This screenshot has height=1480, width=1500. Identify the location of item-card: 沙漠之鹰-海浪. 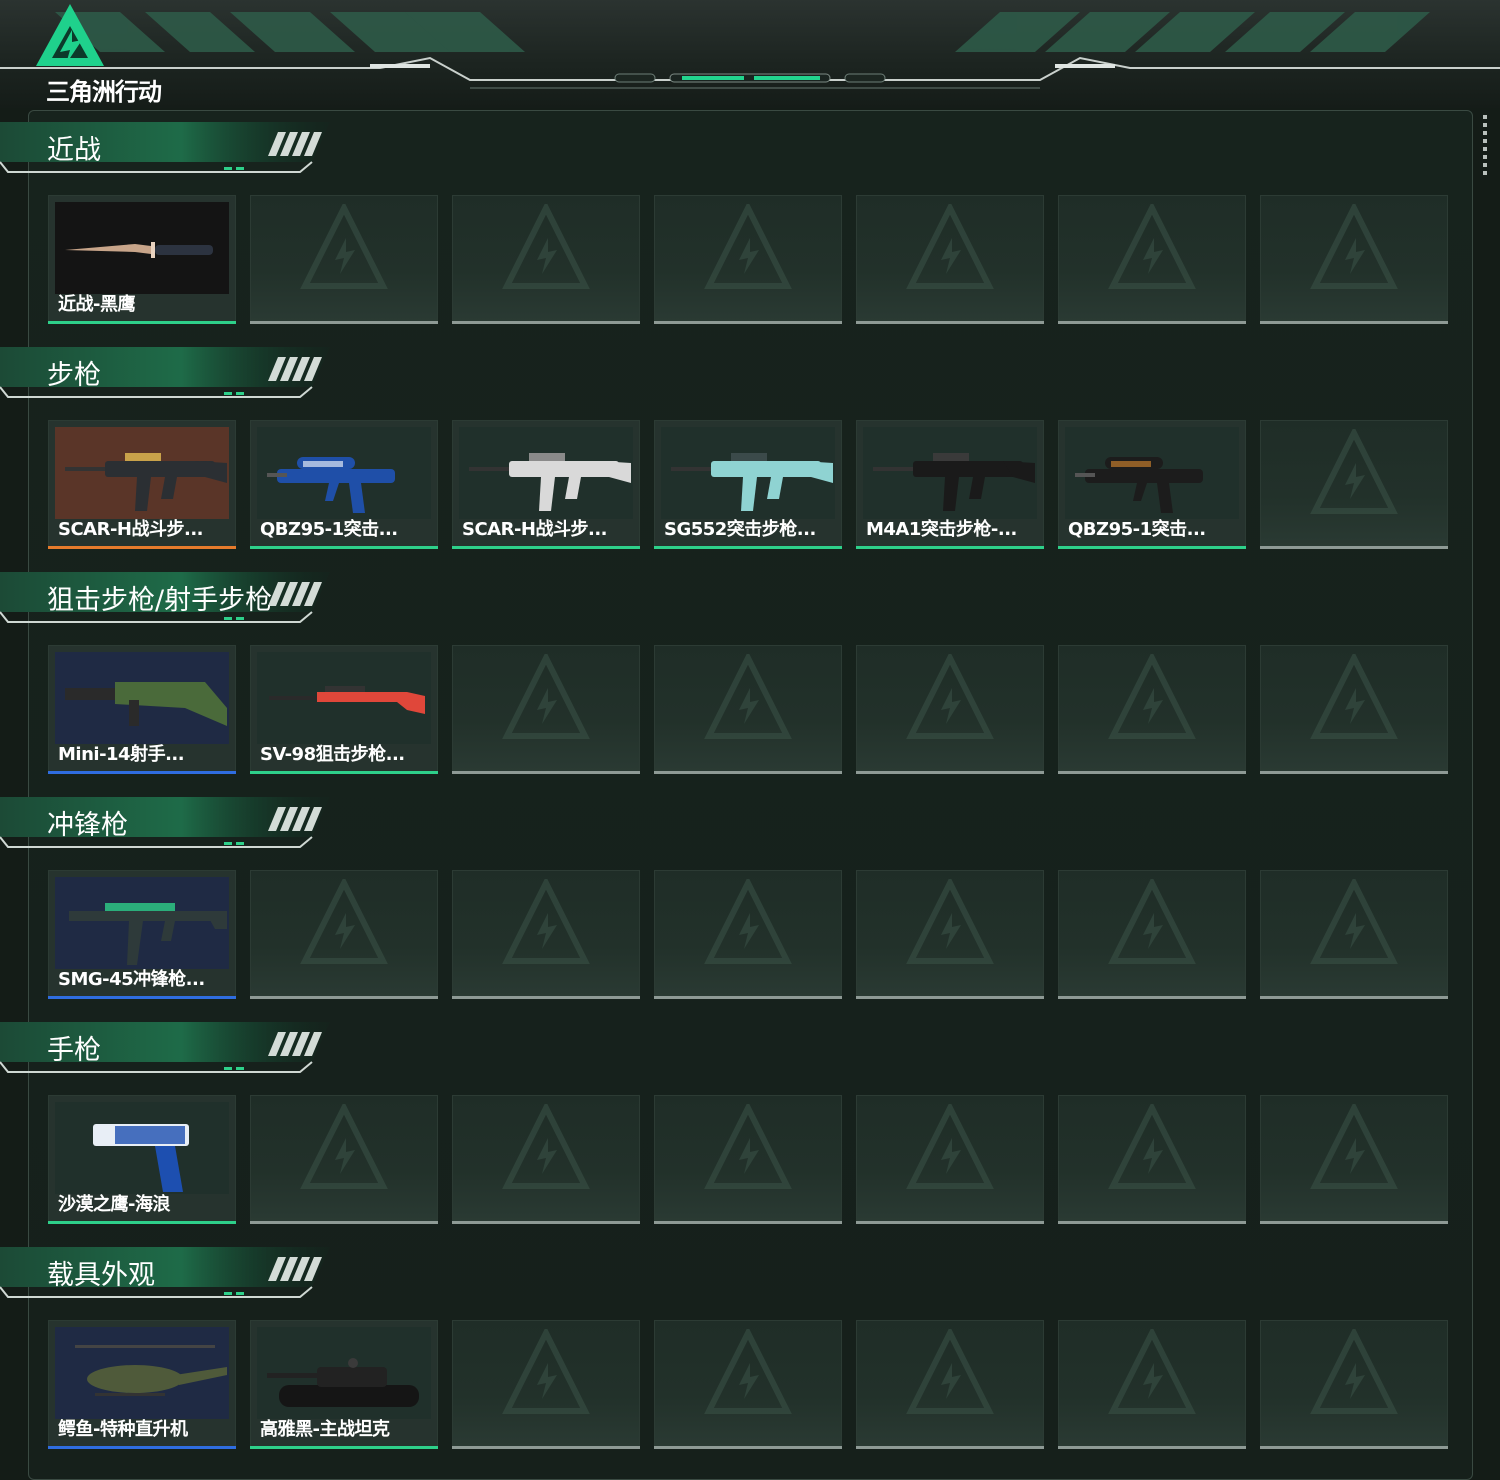
(142, 1159).